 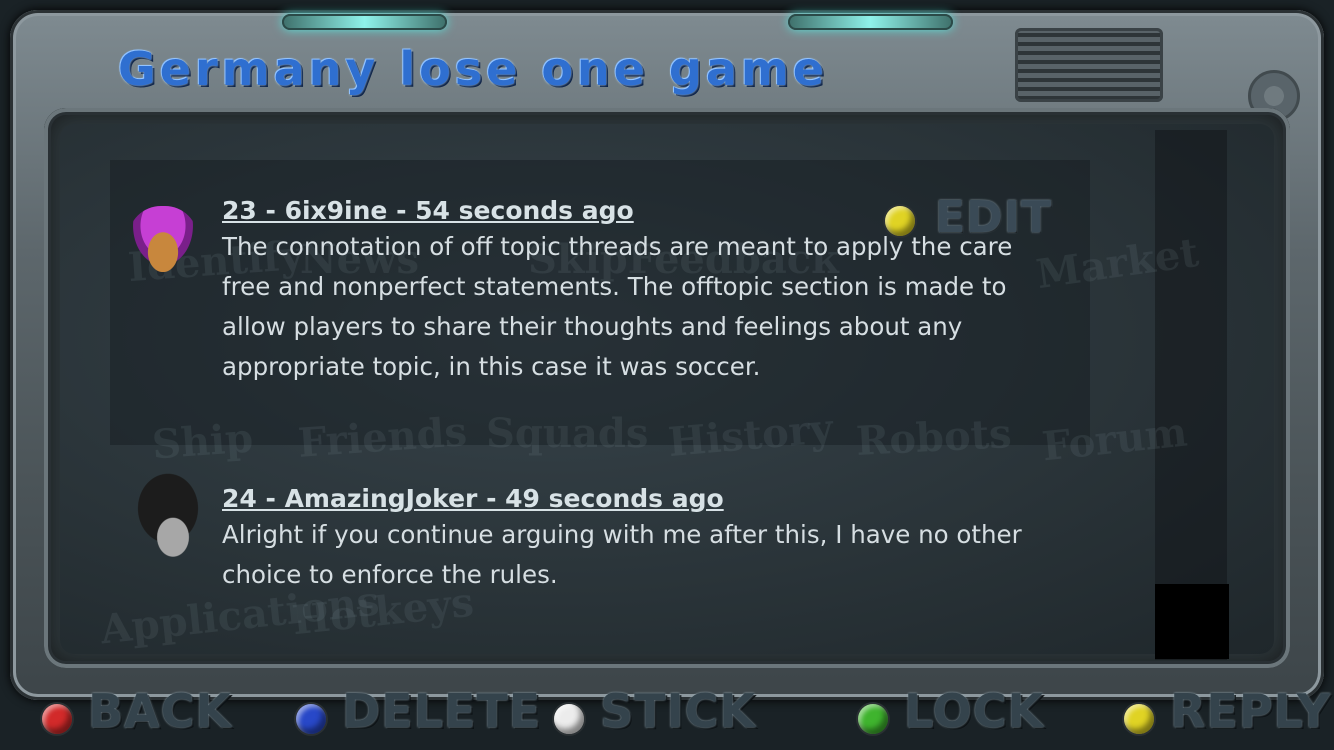 What do you see at coordinates (974, 711) in the screenshot?
I see `lock-label: LOCK` at bounding box center [974, 711].